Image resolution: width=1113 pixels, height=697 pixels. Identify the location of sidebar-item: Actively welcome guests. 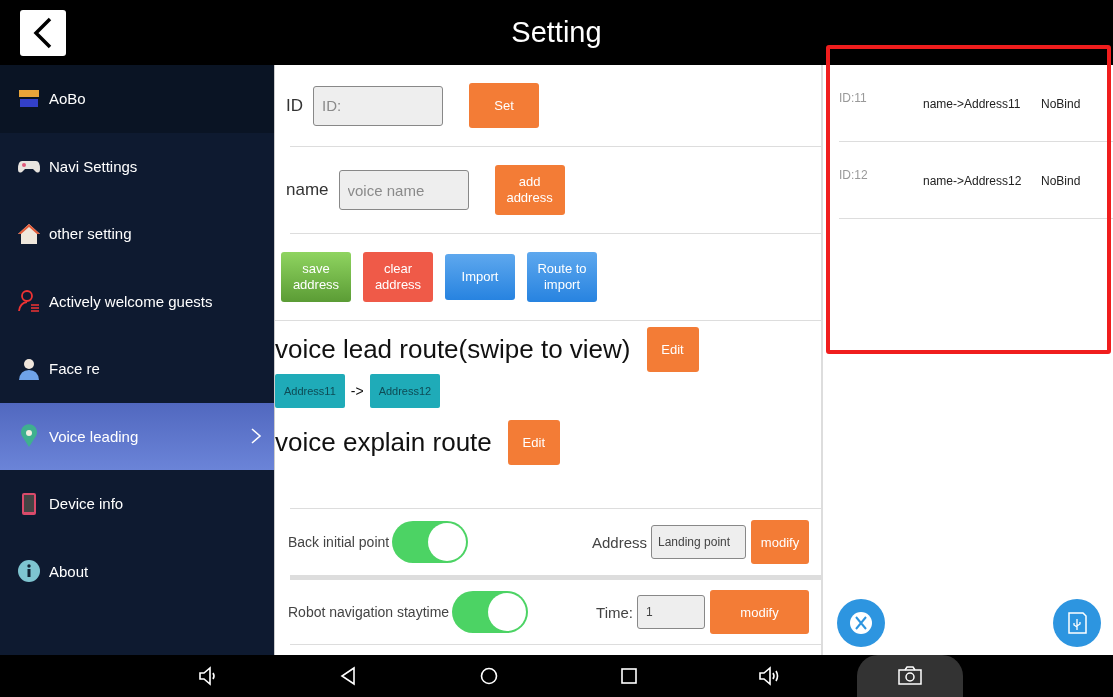
(137, 301).